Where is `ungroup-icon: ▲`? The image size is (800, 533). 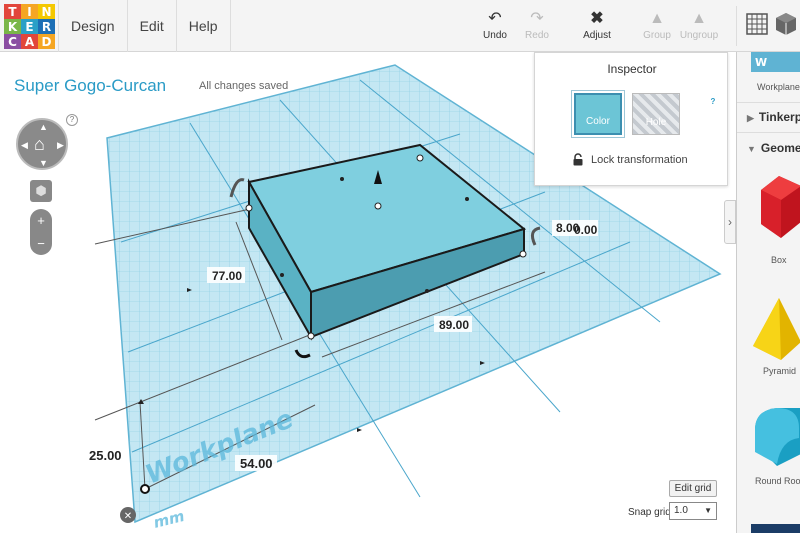
ungroup-icon: ▲ is located at coordinates (699, 18).